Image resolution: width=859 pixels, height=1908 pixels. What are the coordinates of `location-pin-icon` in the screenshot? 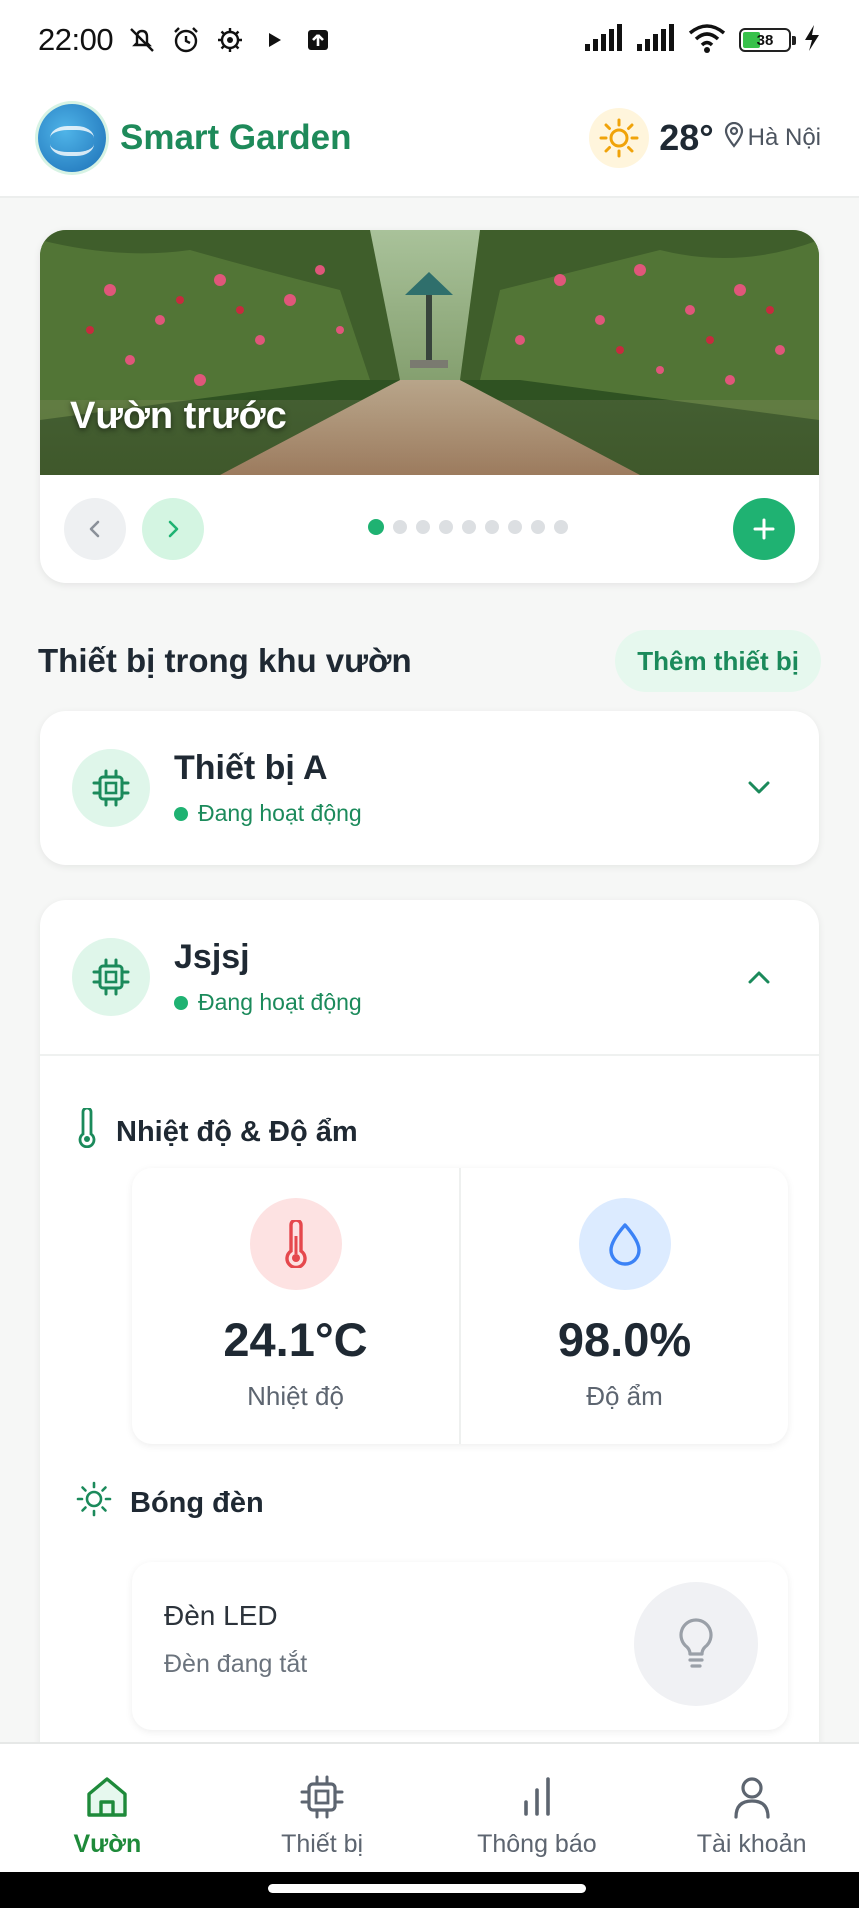 It's located at (734, 138).